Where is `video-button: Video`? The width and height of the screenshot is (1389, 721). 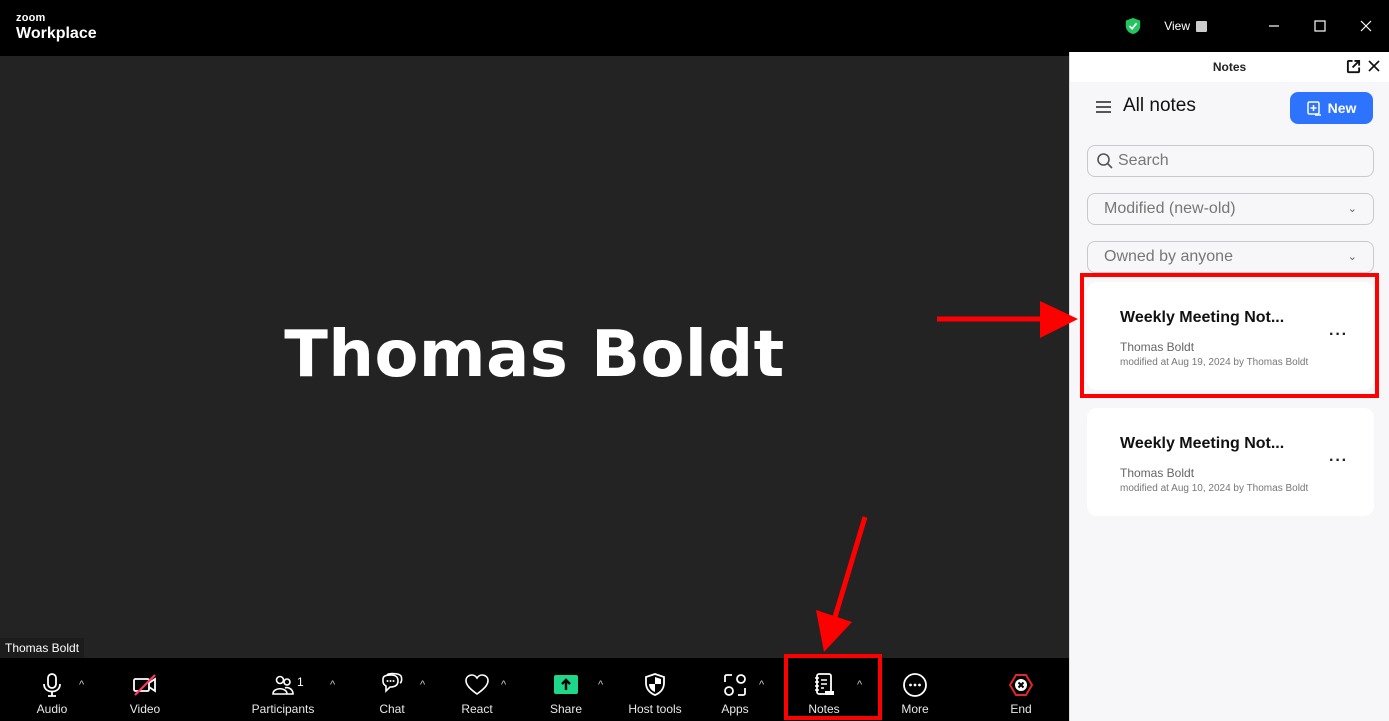
video-button: Video is located at coordinates (145, 692).